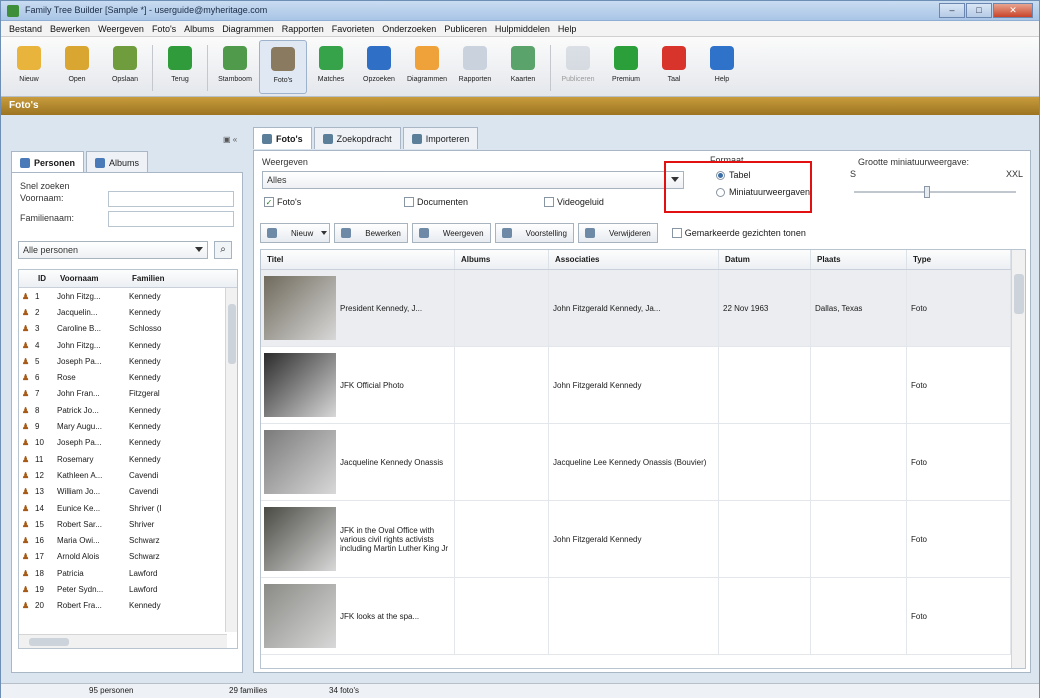 The width and height of the screenshot is (1040, 698). Describe the element at coordinates (48, 162) in the screenshot. I see `tab-persons: Personen` at that location.